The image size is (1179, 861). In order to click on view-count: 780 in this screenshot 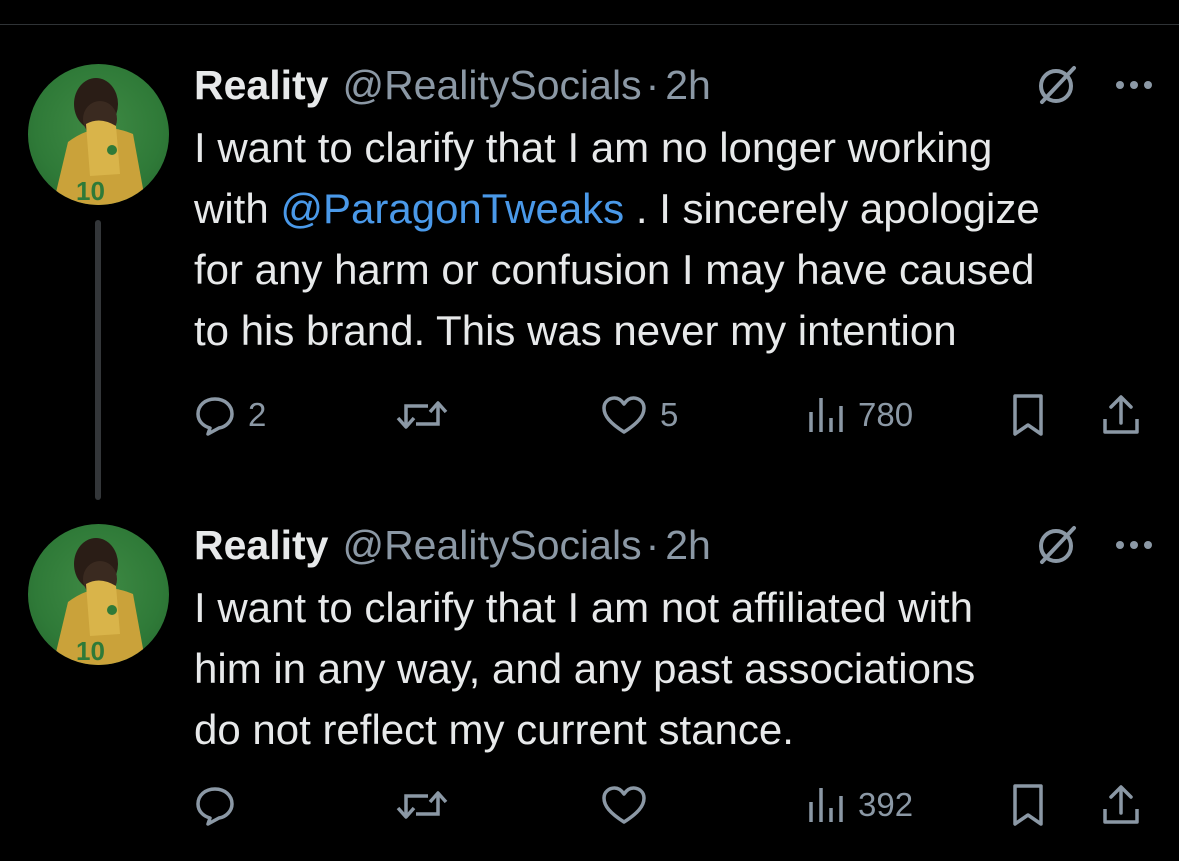, I will do `click(886, 414)`.